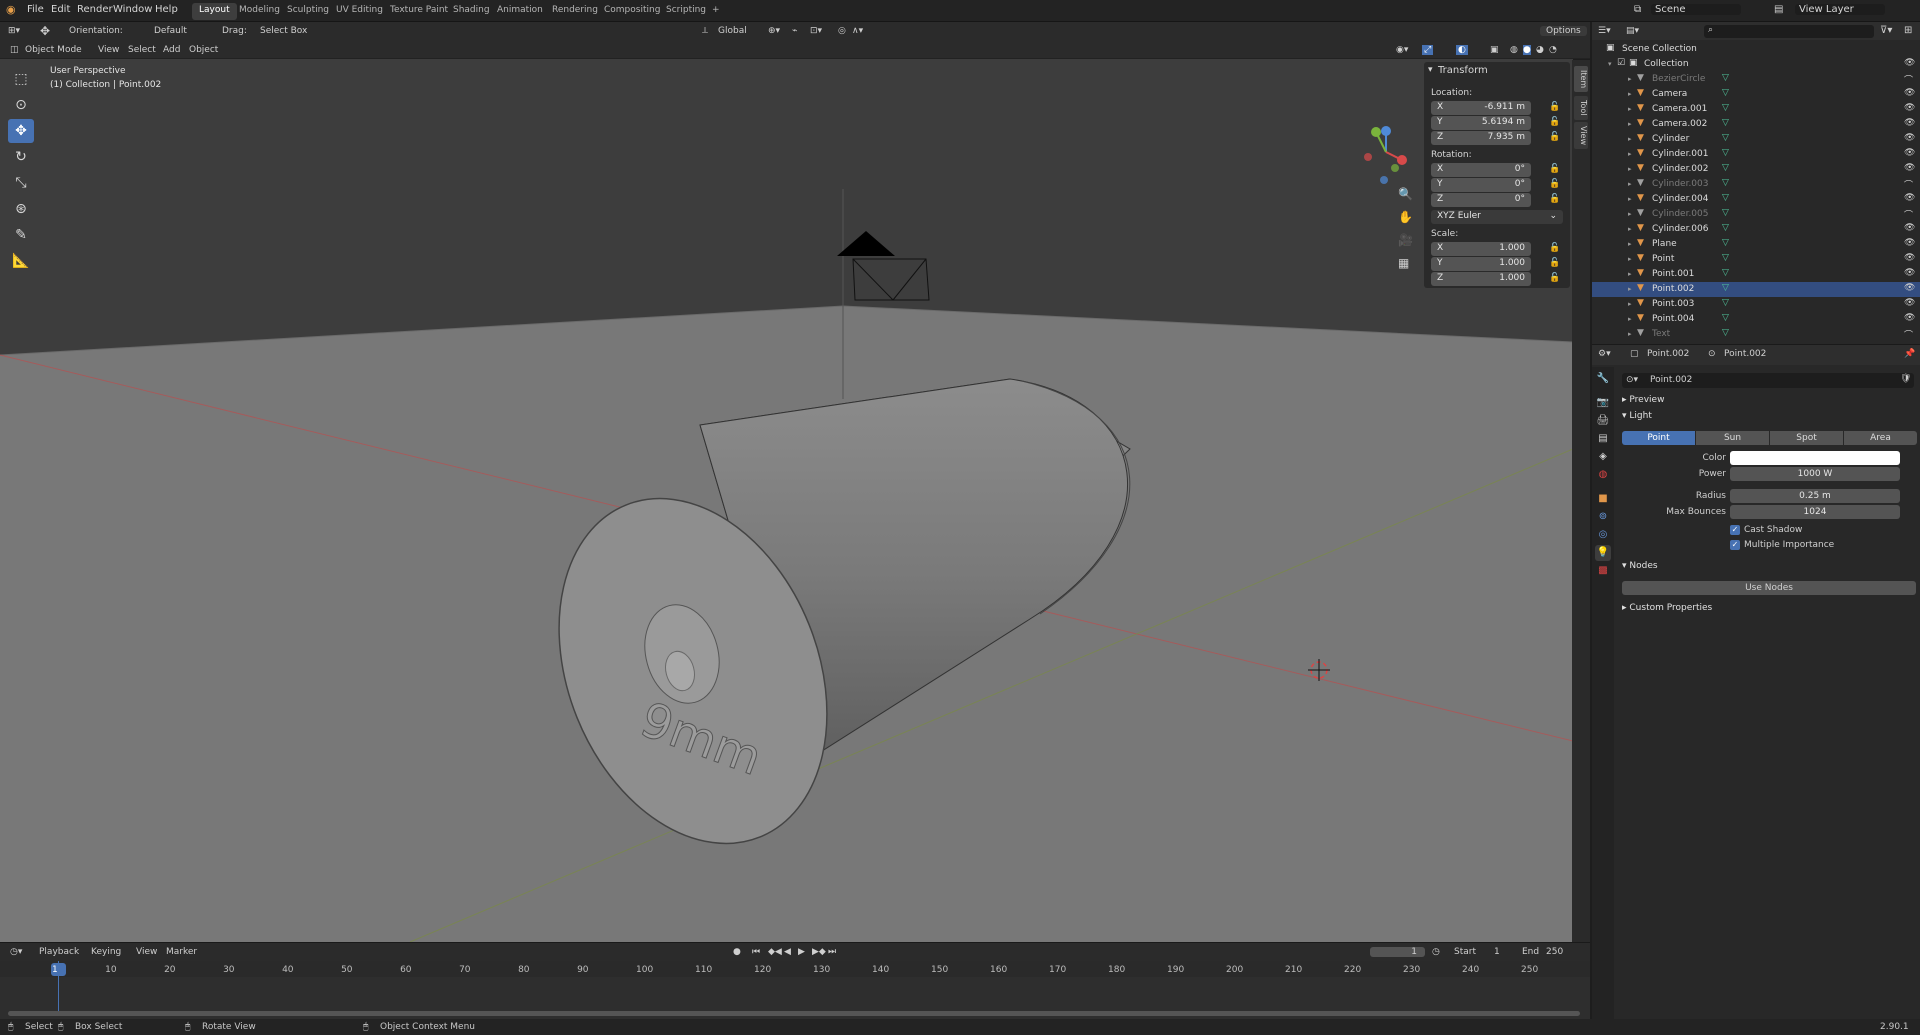  Describe the element at coordinates (1756, 229) in the screenshot. I see `outliner-row: ▸ ▼ Cylinder.006 ▽ 👁` at that location.